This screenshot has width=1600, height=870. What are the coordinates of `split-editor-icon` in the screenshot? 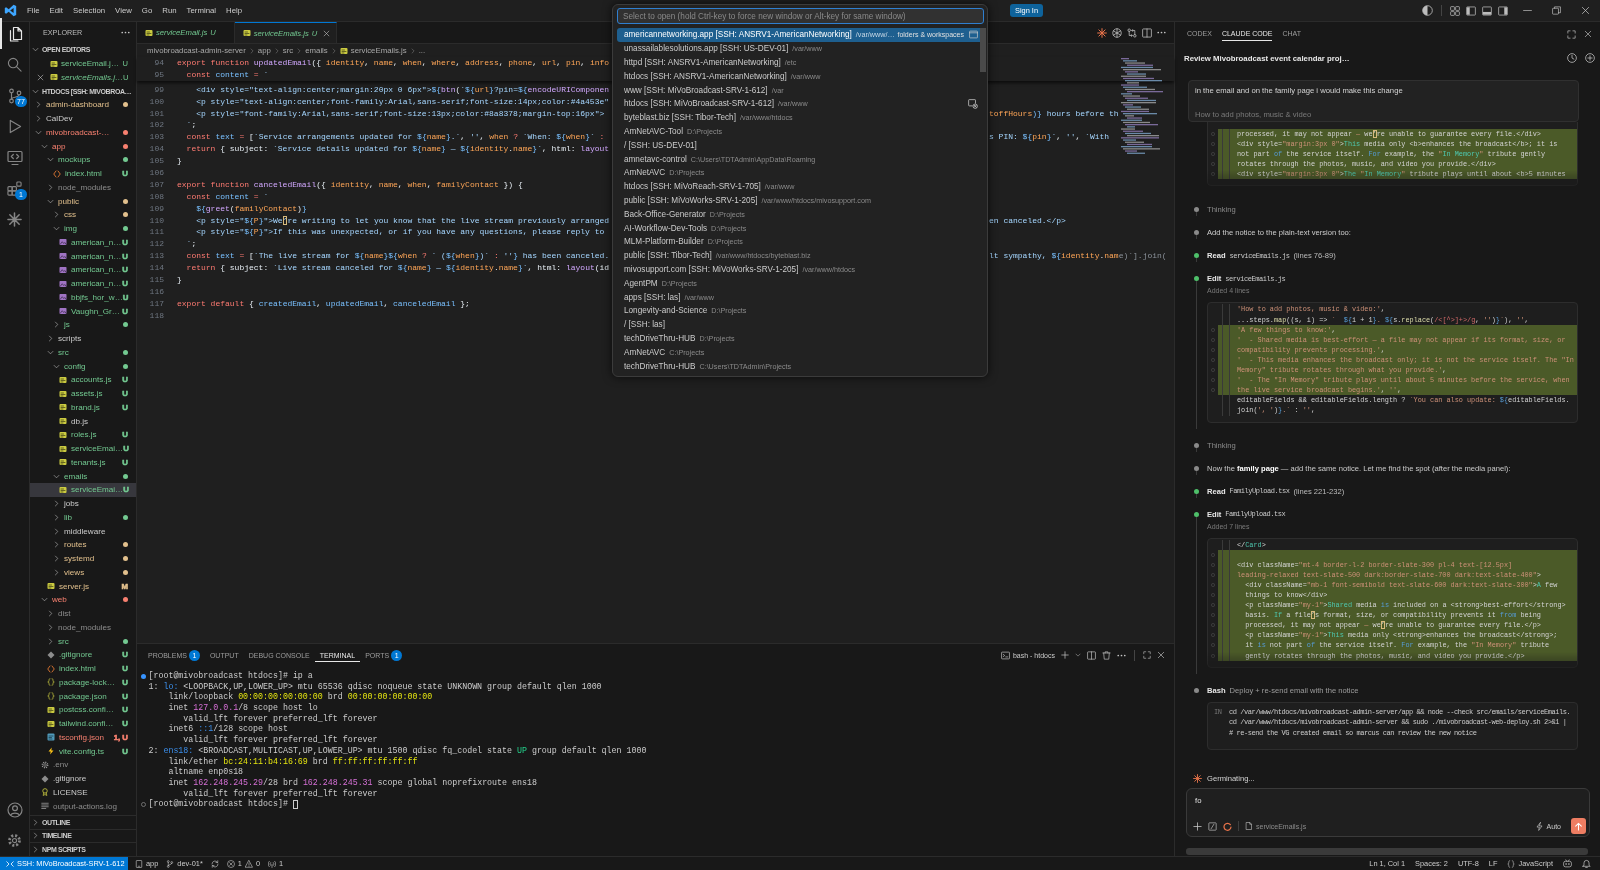 It's located at (1147, 32).